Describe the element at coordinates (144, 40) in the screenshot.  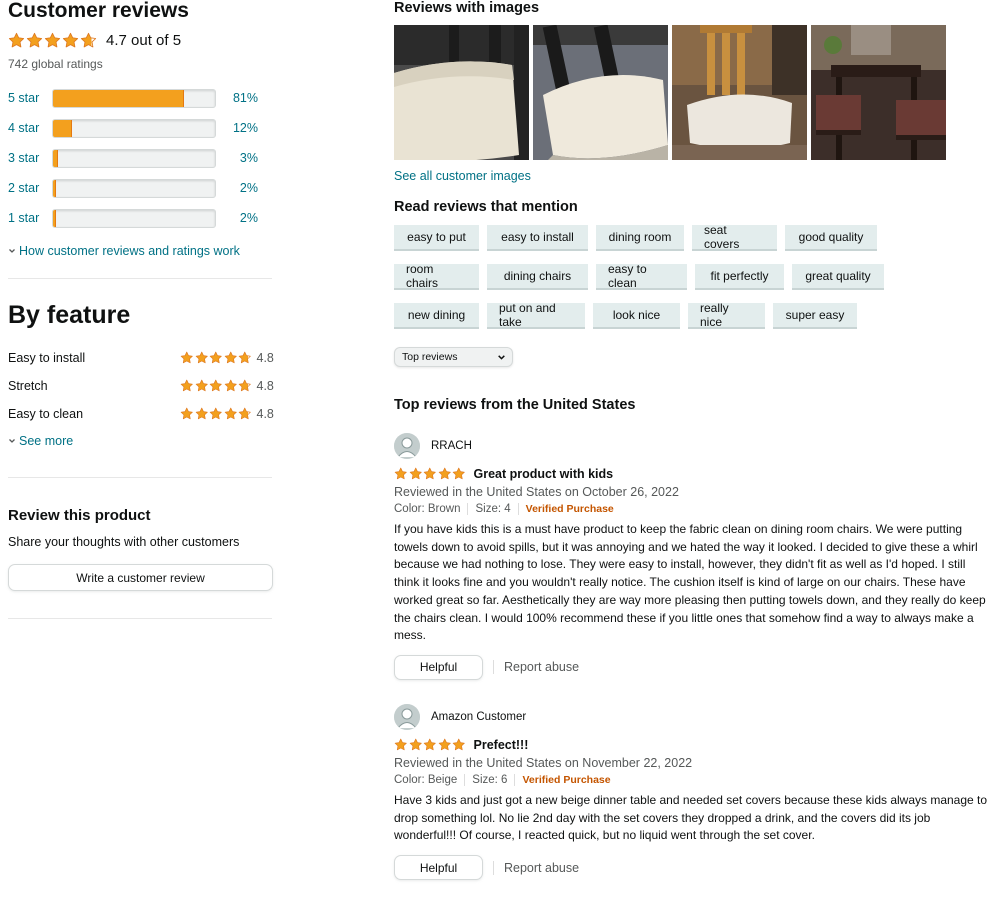
I see `average-rating-text: 4.7 out of 5` at that location.